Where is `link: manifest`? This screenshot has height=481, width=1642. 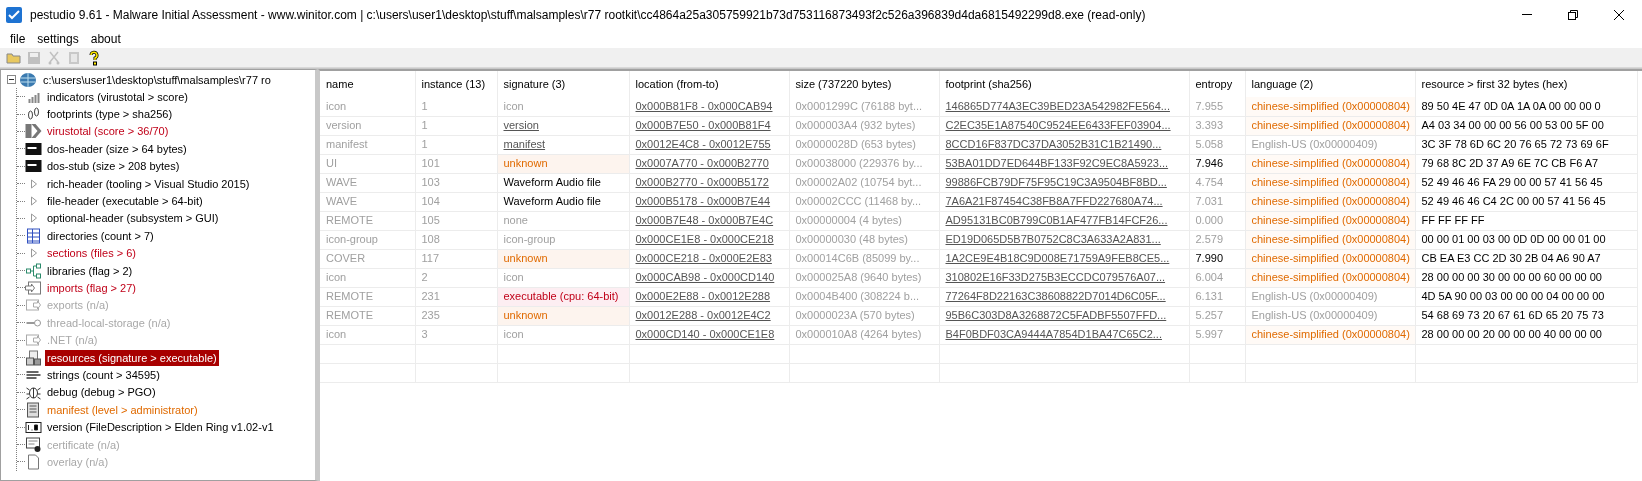 link: manifest is located at coordinates (563, 144).